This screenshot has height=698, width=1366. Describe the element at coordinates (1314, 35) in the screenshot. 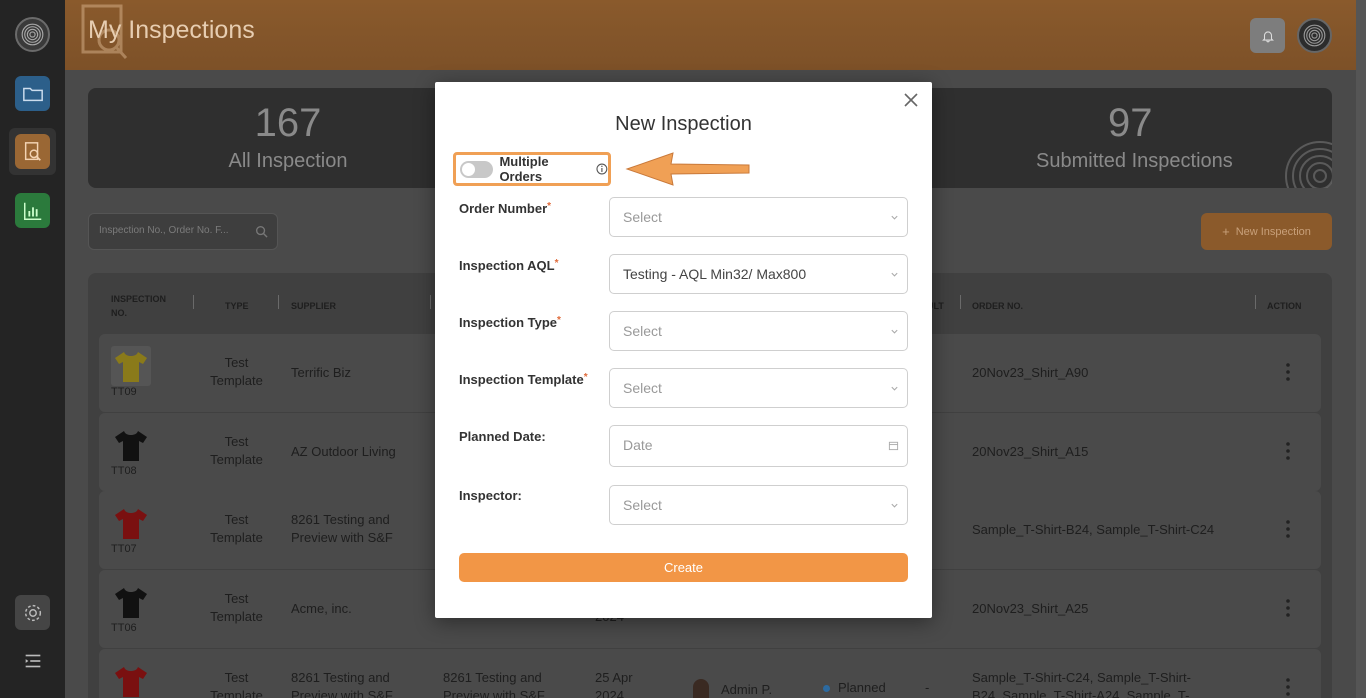

I see `user-avatar` at that location.